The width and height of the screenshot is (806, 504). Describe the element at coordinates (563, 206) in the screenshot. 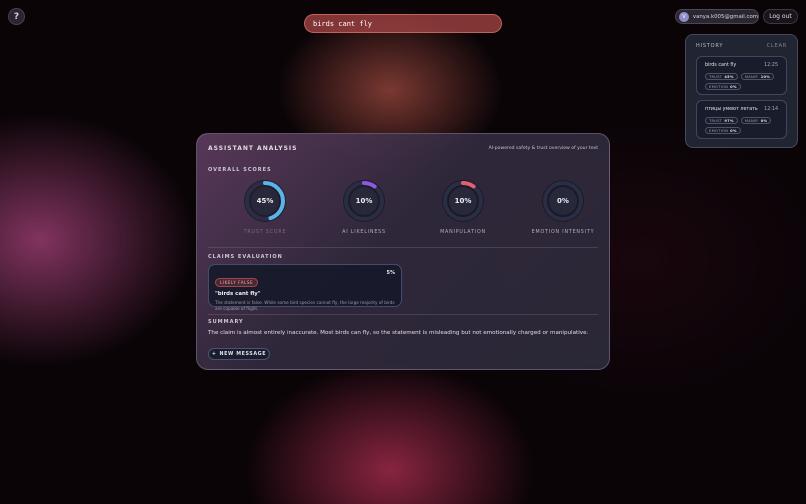

I see `score-emotion-intensity: 0% EMOTION INTENSITY` at that location.